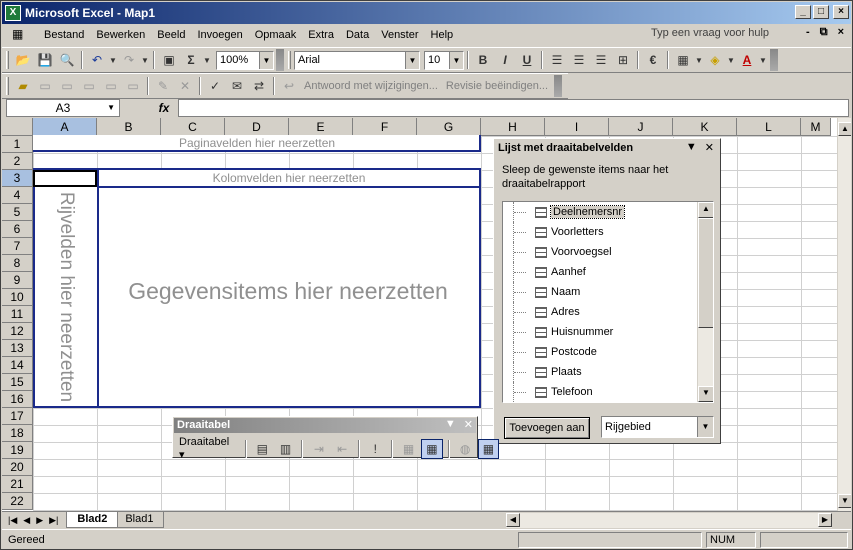 Image resolution: width=853 pixels, height=550 pixels. I want to click on scroll-thumb, so click(705, 273).